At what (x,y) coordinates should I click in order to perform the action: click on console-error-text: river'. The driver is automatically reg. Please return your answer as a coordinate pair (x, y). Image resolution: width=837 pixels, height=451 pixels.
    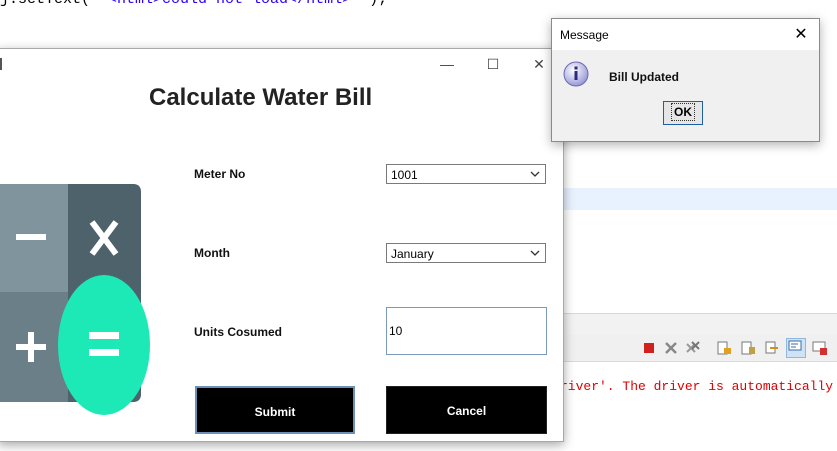
    Looking at the image, I should click on (698, 386).